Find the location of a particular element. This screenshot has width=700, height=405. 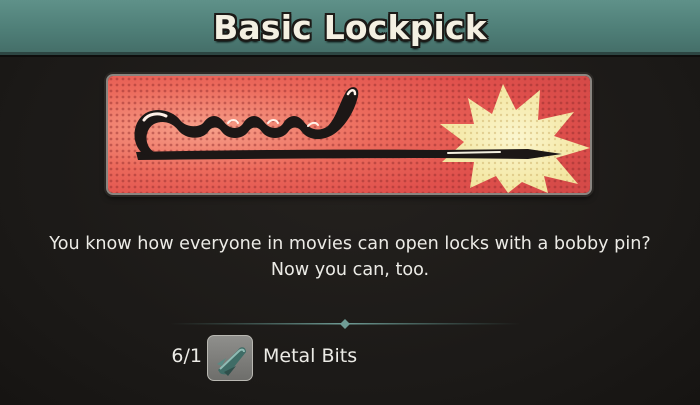

section-divider is located at coordinates (345, 324).